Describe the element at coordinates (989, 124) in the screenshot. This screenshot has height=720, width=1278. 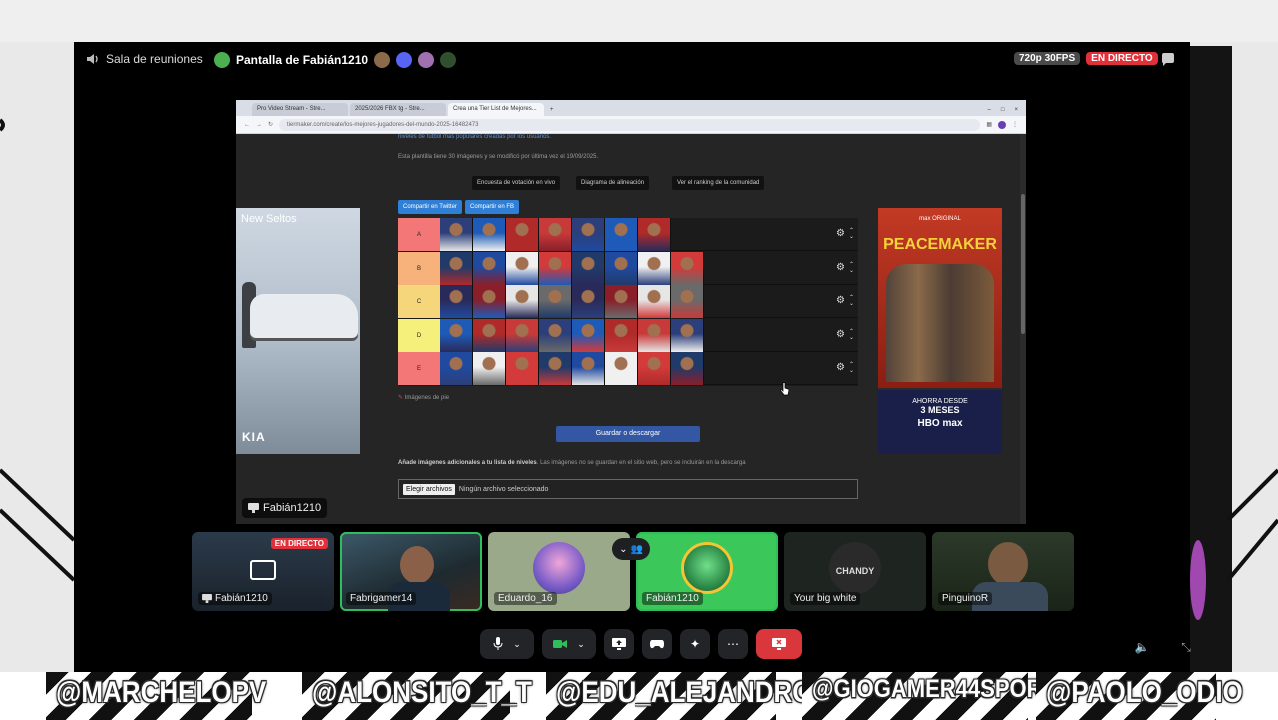
I see `extensions-icon: ▦` at that location.